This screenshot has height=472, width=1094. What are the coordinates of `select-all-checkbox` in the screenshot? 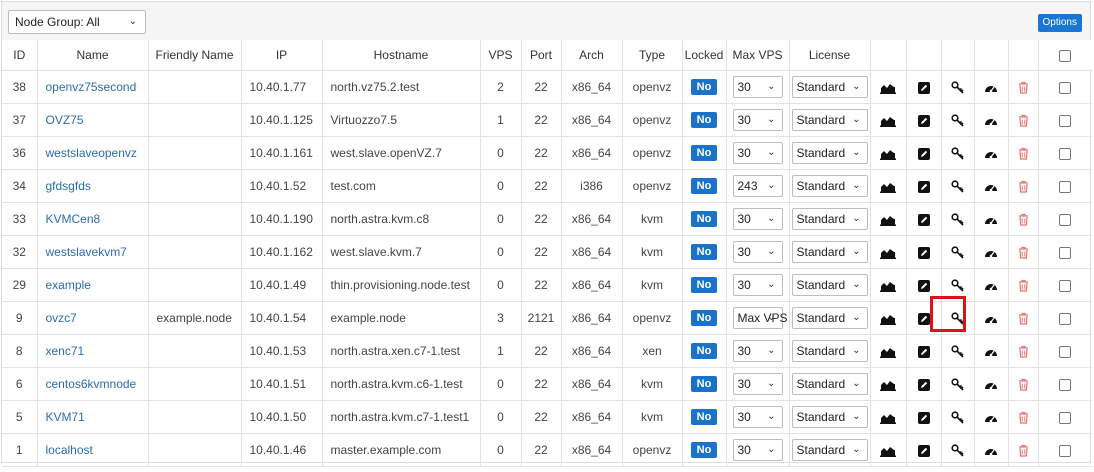 It's located at (1065, 55).